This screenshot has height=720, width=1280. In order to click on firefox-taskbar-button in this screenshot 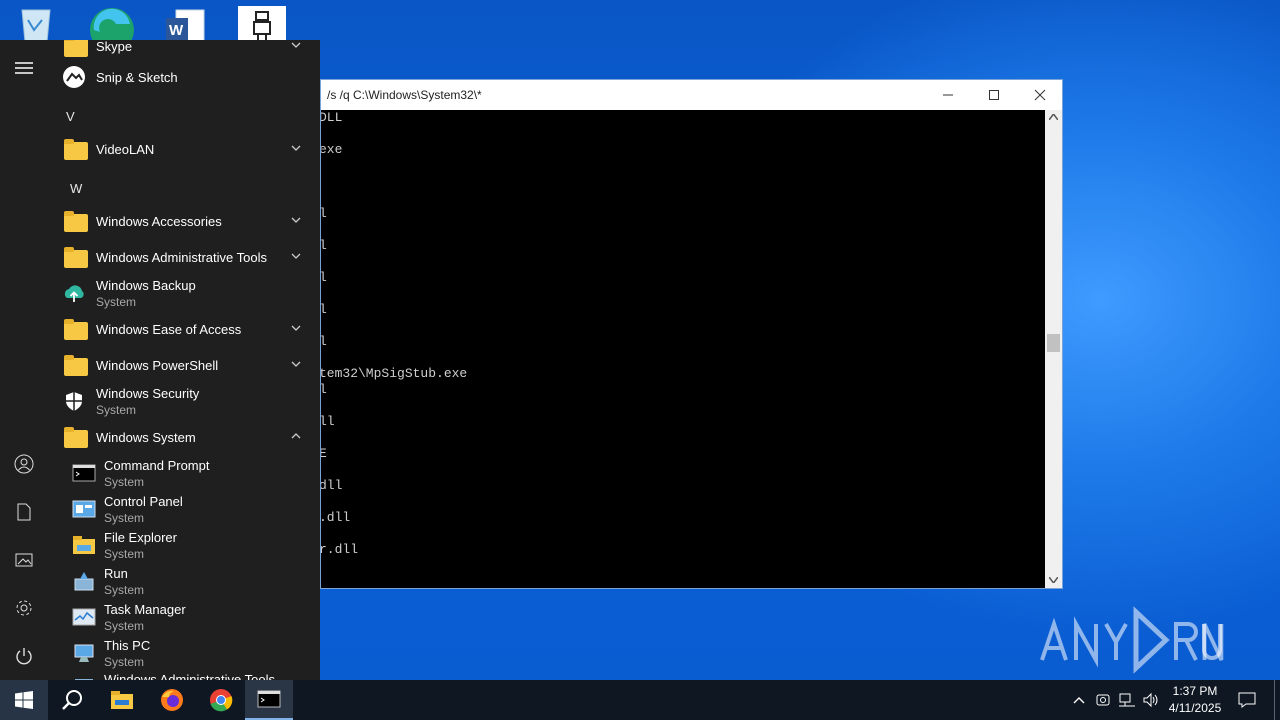, I will do `click(172, 700)`.